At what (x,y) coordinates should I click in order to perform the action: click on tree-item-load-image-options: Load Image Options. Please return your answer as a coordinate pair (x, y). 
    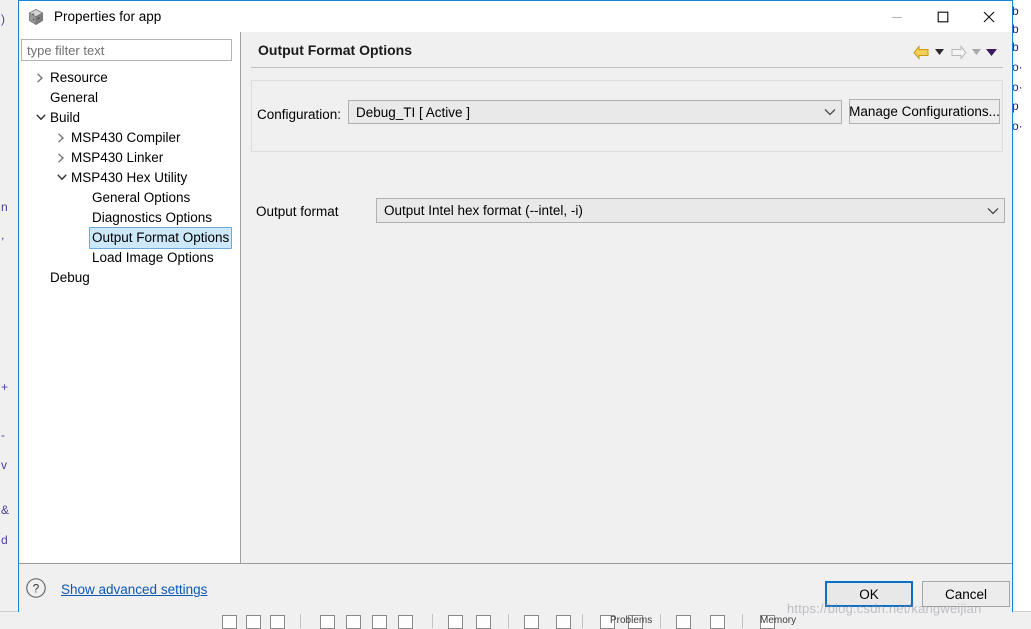
    Looking at the image, I should click on (129, 258).